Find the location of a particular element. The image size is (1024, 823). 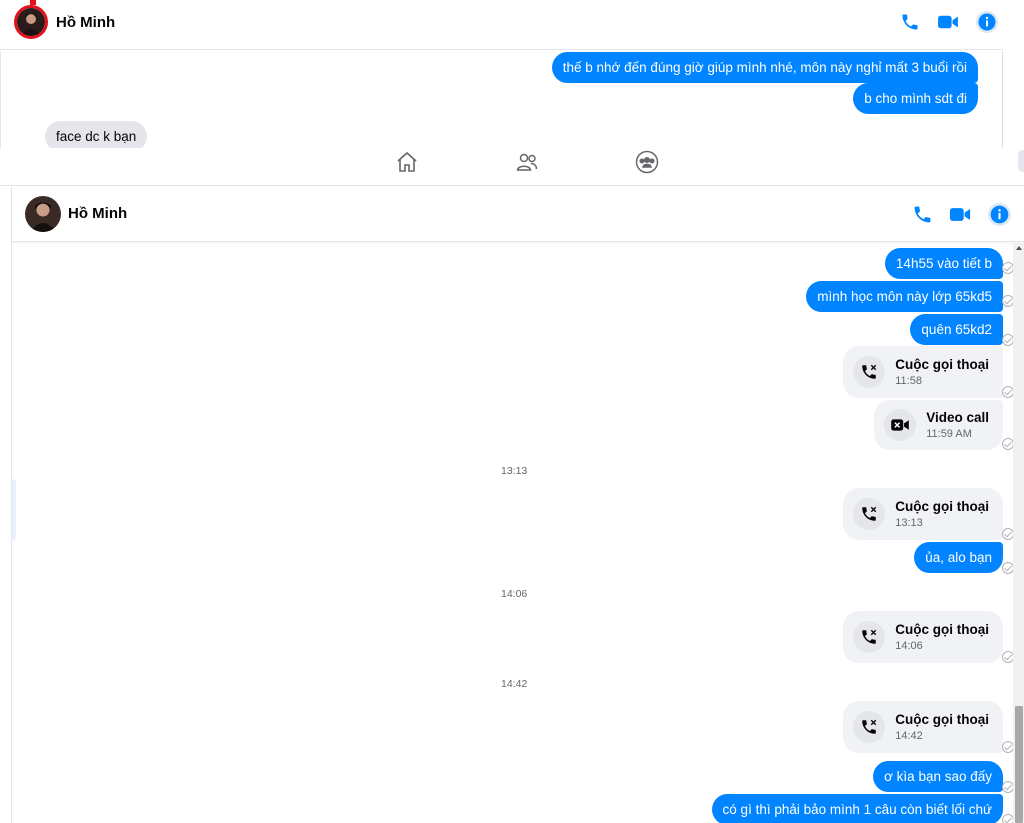

friends-icon is located at coordinates (527, 162).